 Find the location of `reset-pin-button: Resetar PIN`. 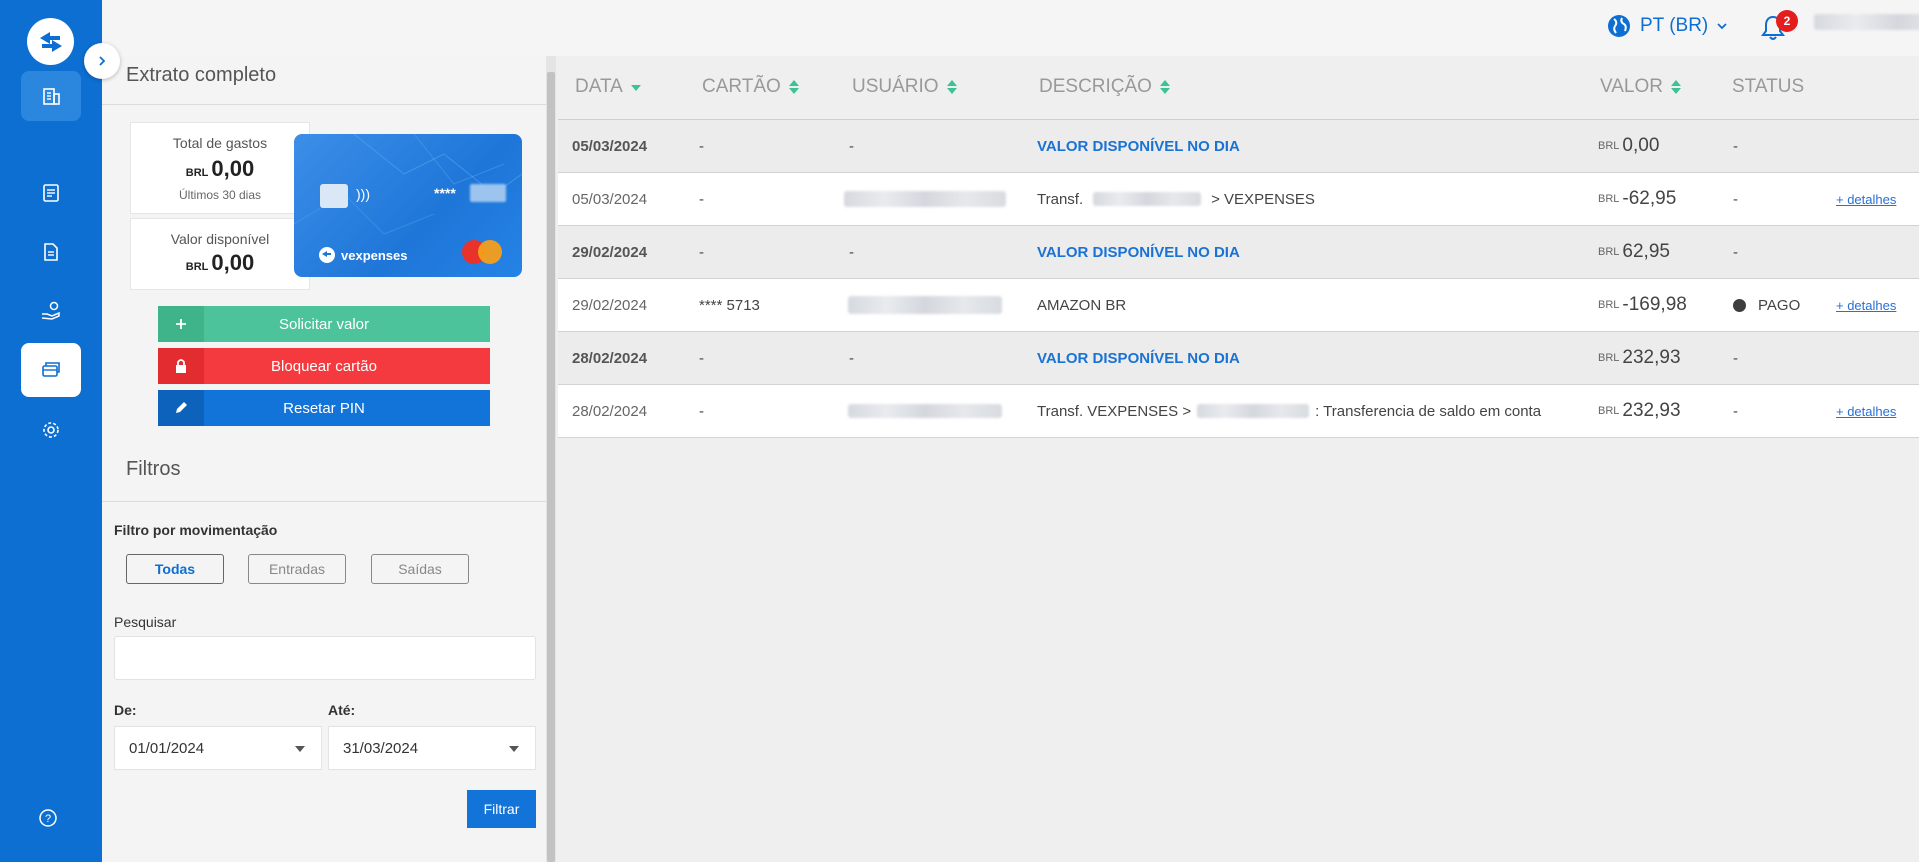

reset-pin-button: Resetar PIN is located at coordinates (324, 408).